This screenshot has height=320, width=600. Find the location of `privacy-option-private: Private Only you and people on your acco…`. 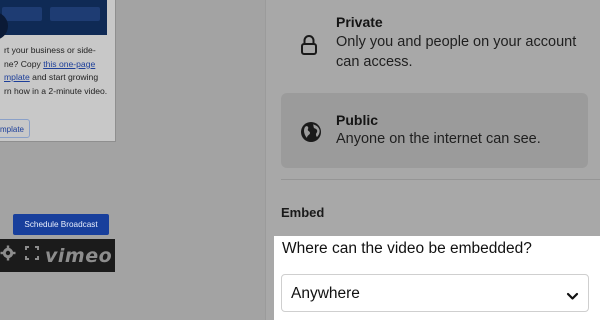

privacy-option-private: Private Only you and people on your acco… is located at coordinates (434, 40).